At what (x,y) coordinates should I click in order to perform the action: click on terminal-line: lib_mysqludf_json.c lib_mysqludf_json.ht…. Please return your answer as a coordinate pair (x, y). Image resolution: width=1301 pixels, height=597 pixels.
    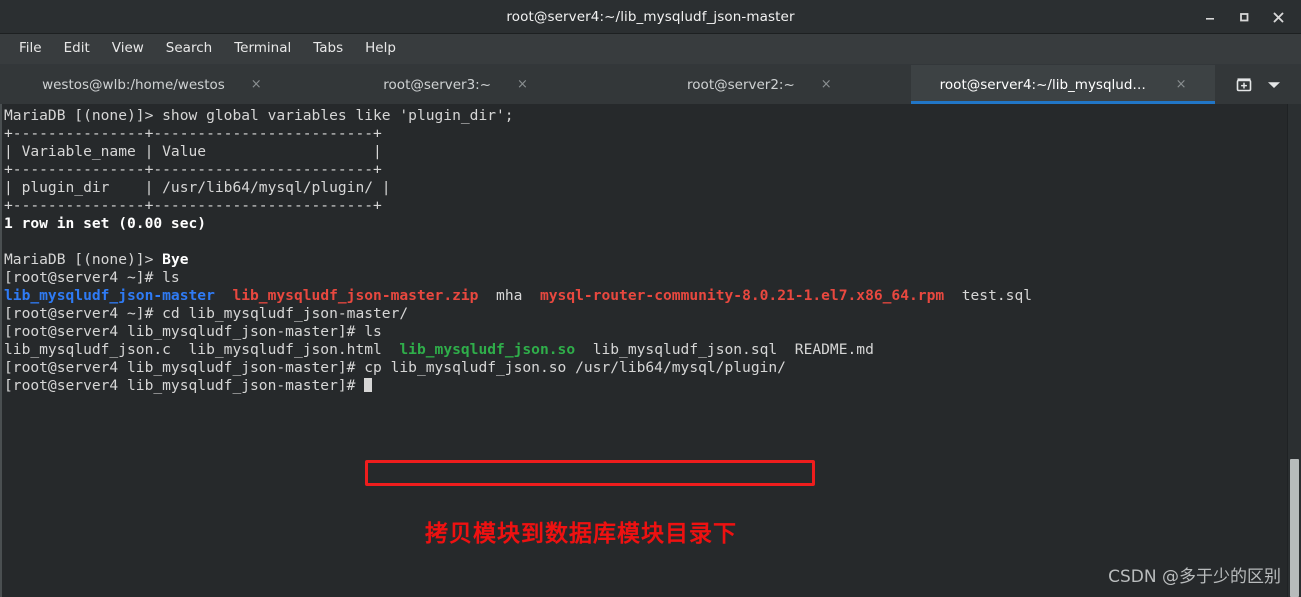
    Looking at the image, I should click on (652, 350).